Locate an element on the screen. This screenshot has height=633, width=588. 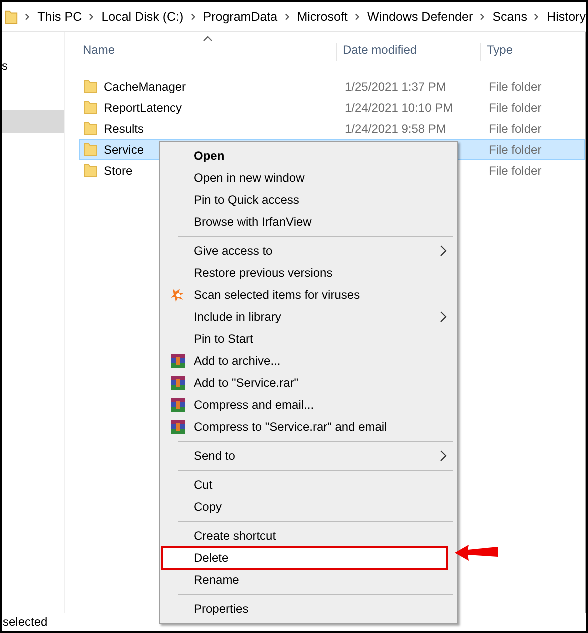
file-date: 1/25/2021 1:37 PM is located at coordinates (395, 87).